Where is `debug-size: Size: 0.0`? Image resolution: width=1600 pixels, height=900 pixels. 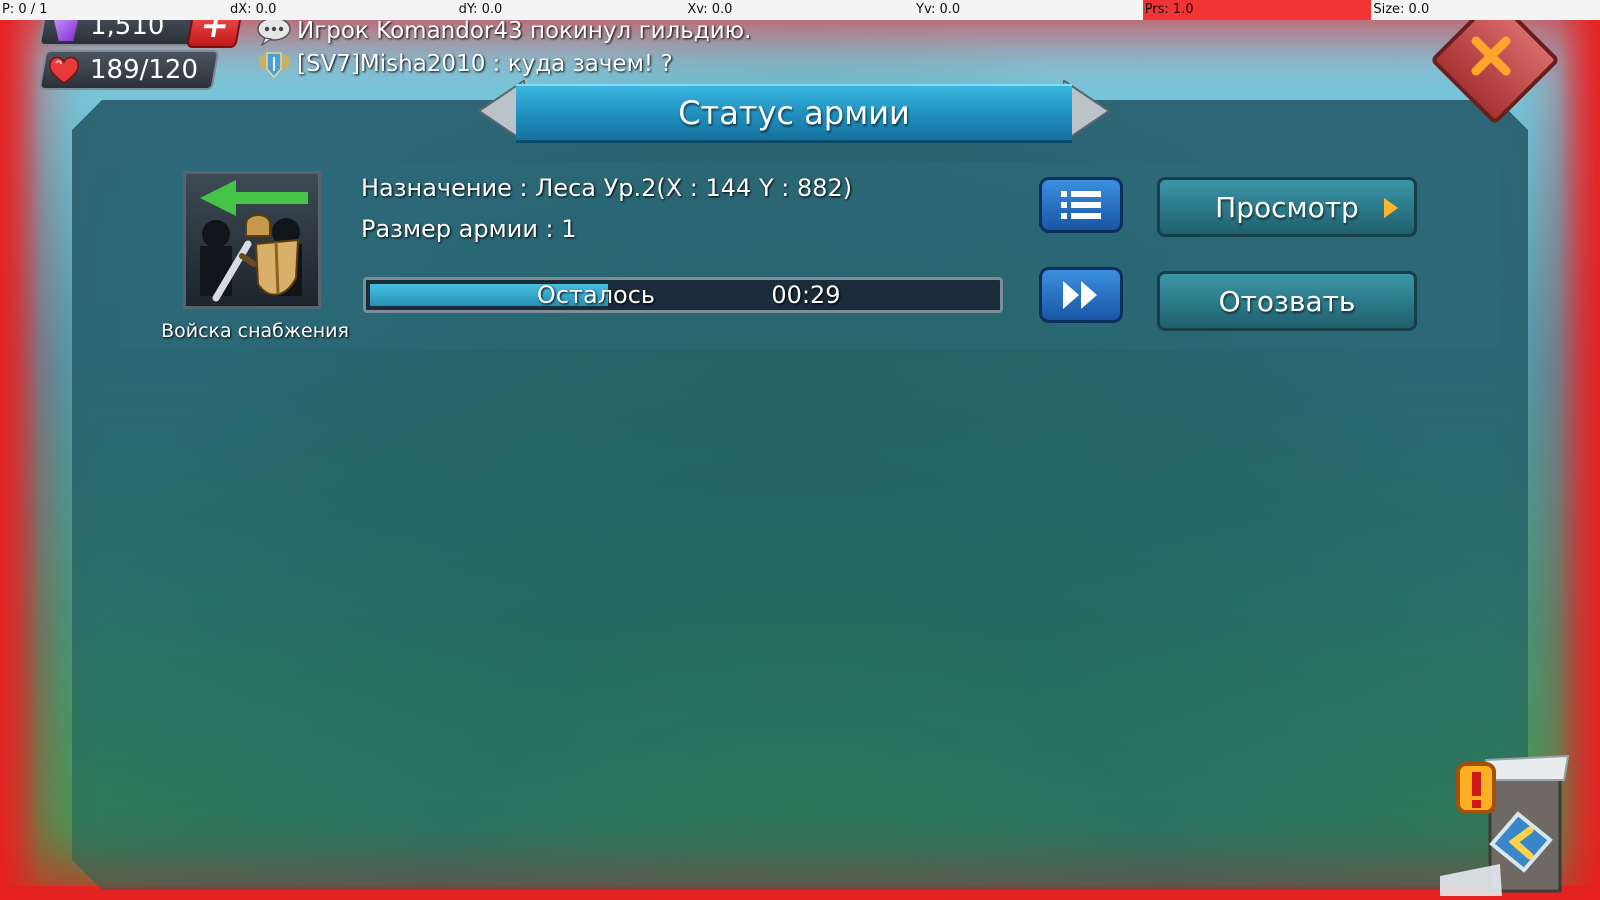
debug-size: Size: 0.0 is located at coordinates (1401, 9).